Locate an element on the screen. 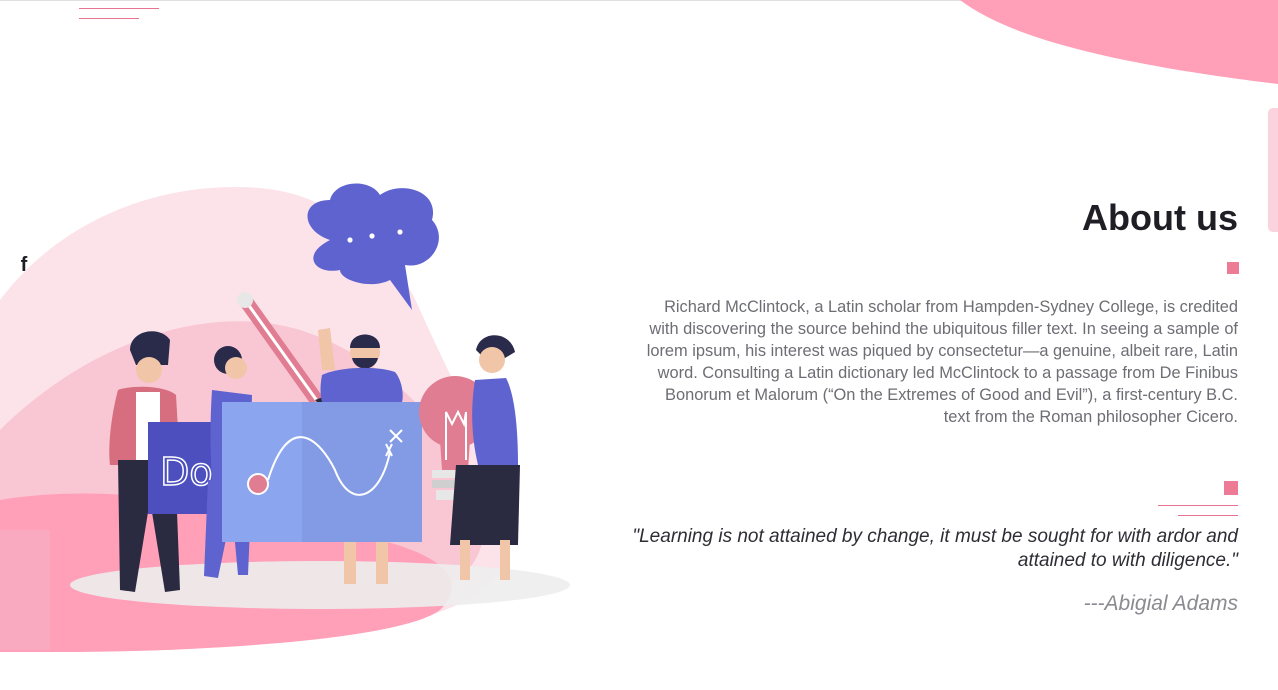 This screenshot has width=1278, height=690. quote-author: ---Abigial Adams is located at coordinates (1160, 603).